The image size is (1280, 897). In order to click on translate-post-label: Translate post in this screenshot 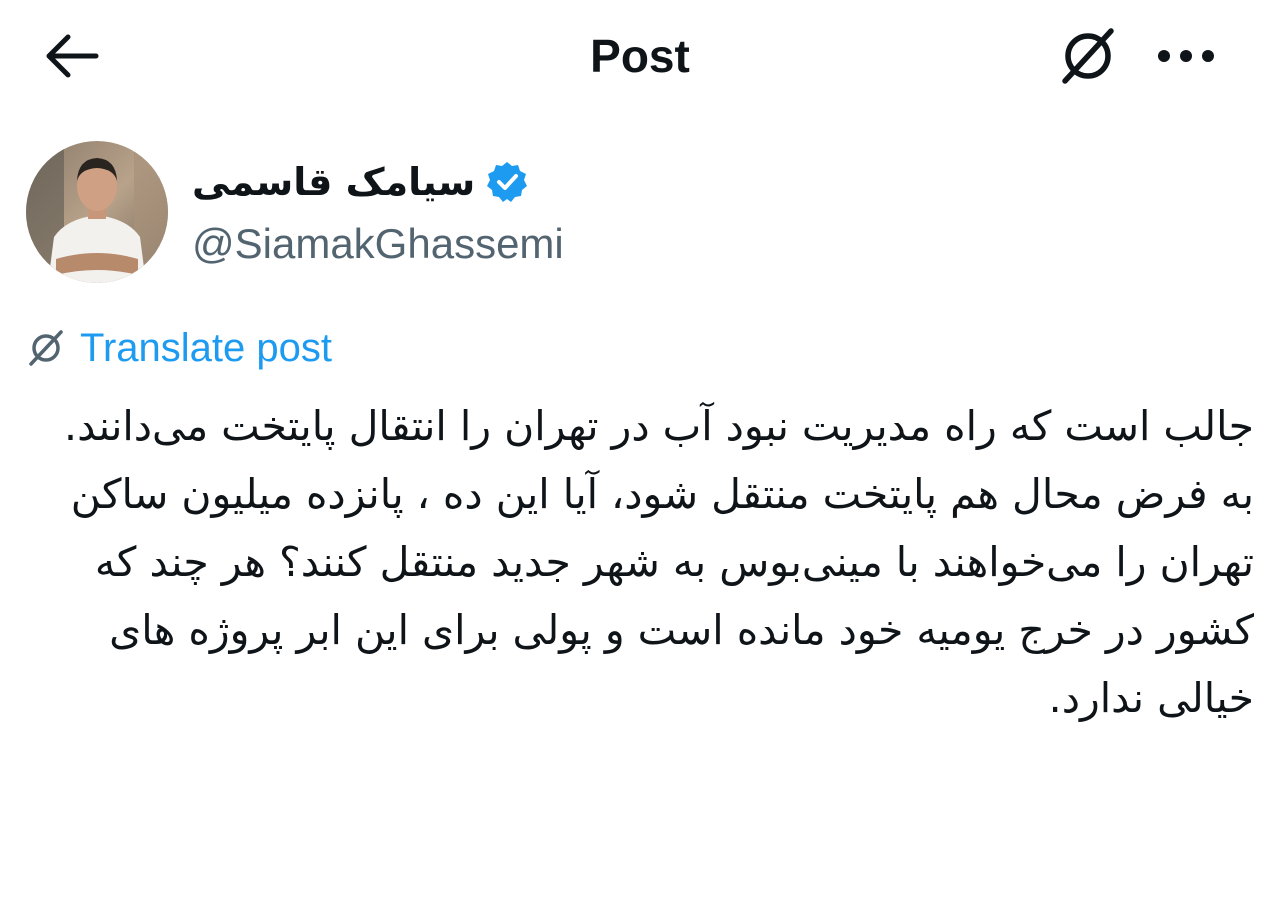, I will do `click(206, 348)`.